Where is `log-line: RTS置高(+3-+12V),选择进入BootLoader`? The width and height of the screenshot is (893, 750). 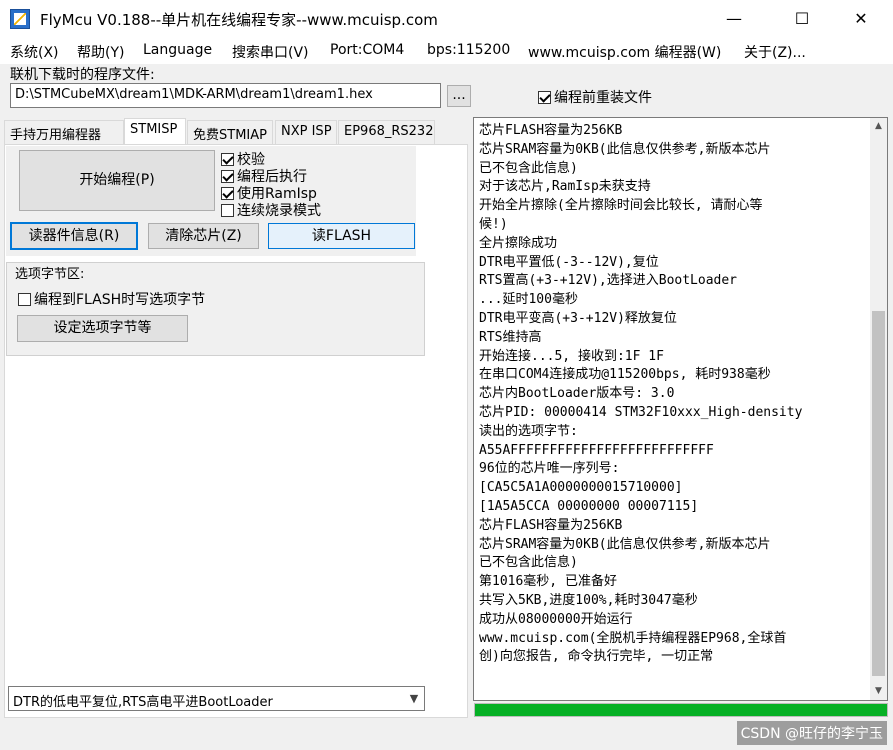 log-line: RTS置高(+3-+12V),选择进入BootLoader is located at coordinates (608, 281).